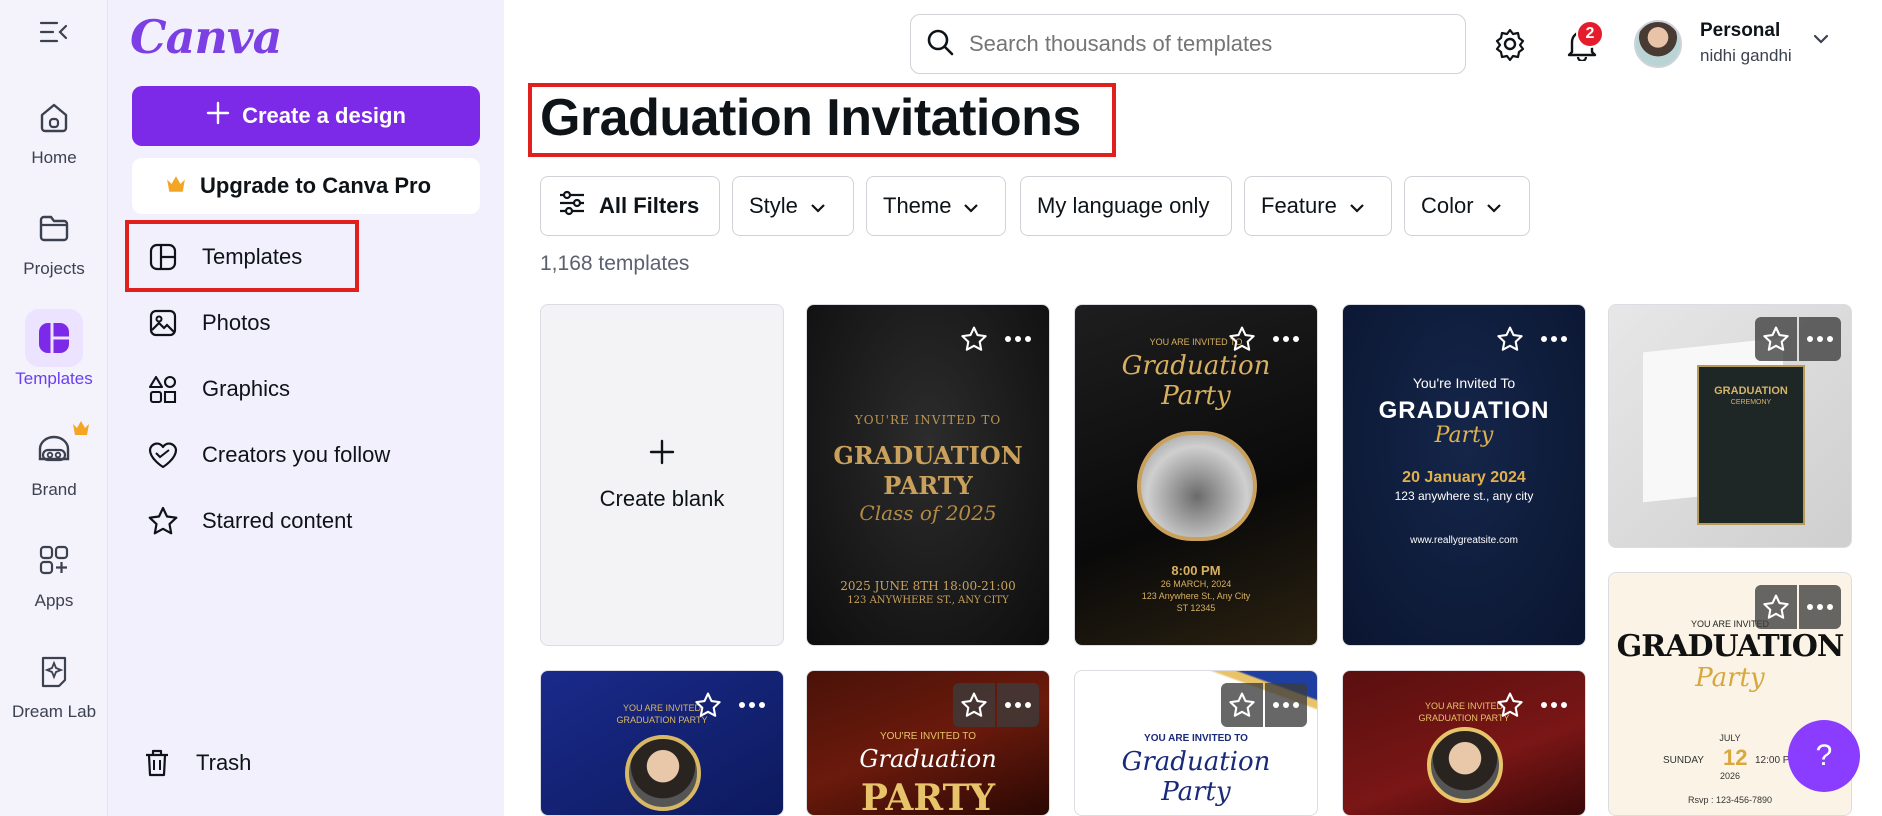 The height and width of the screenshot is (816, 1882). I want to click on create-blank-card: Create blank, so click(662, 475).